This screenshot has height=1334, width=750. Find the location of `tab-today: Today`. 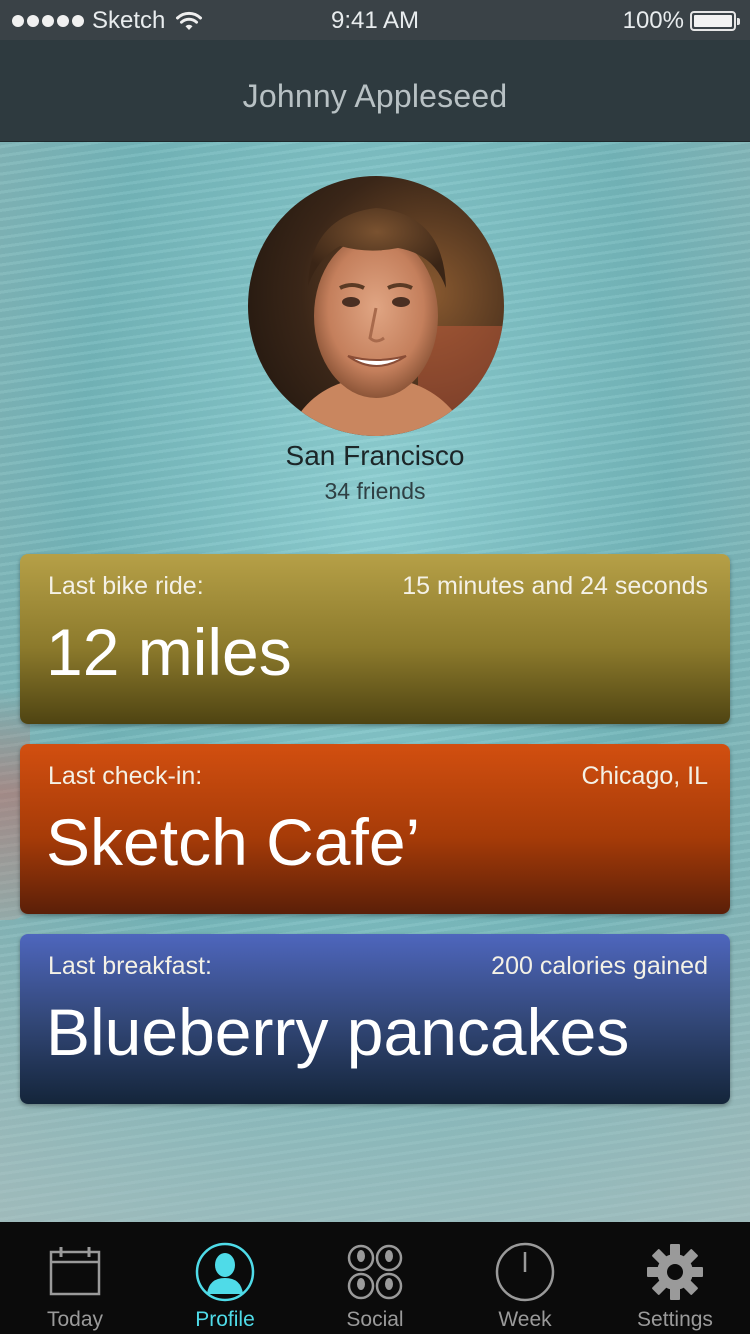

tab-today: Today is located at coordinates (75, 1278).